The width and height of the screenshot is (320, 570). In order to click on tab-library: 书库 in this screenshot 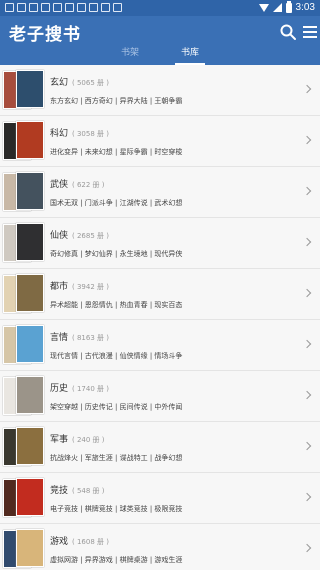, I will do `click(190, 55)`.